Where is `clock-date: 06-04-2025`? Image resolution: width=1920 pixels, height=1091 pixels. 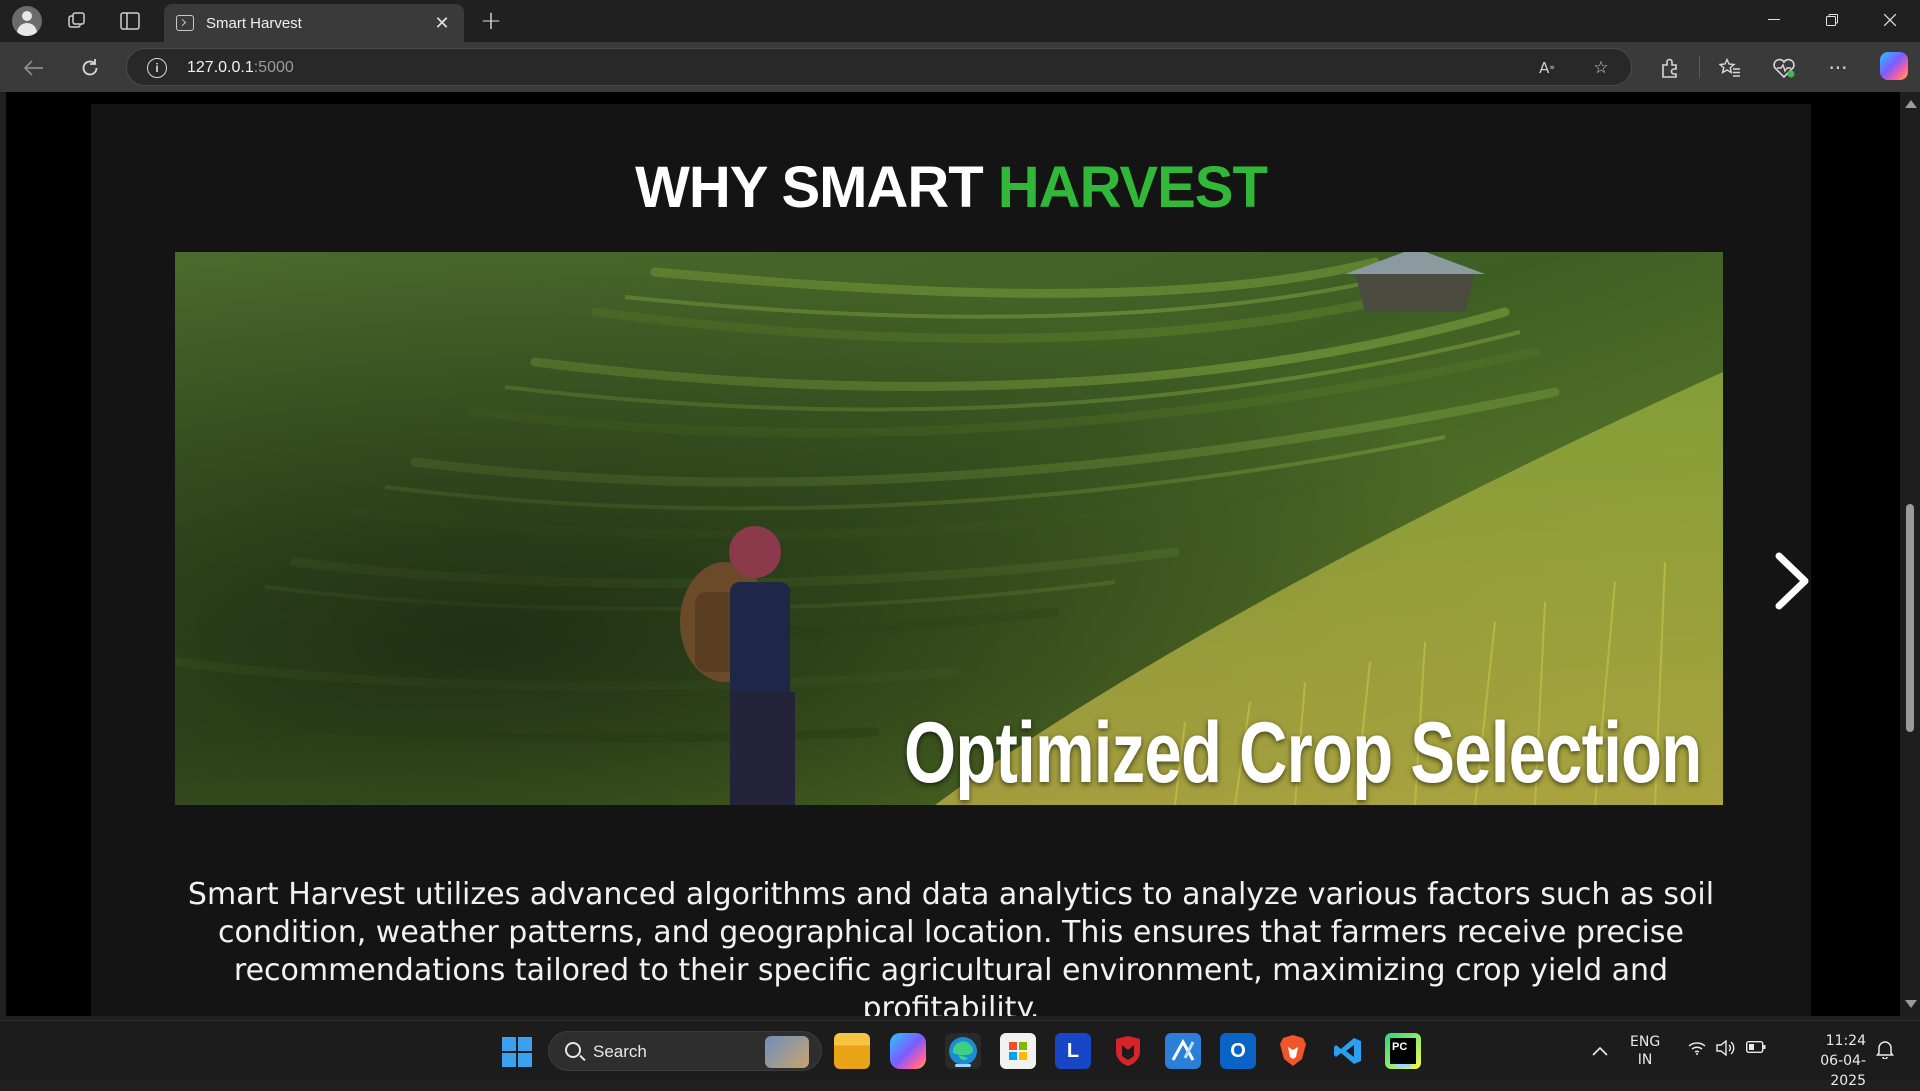 clock-date: 06-04-2025 is located at coordinates (1843, 1071).